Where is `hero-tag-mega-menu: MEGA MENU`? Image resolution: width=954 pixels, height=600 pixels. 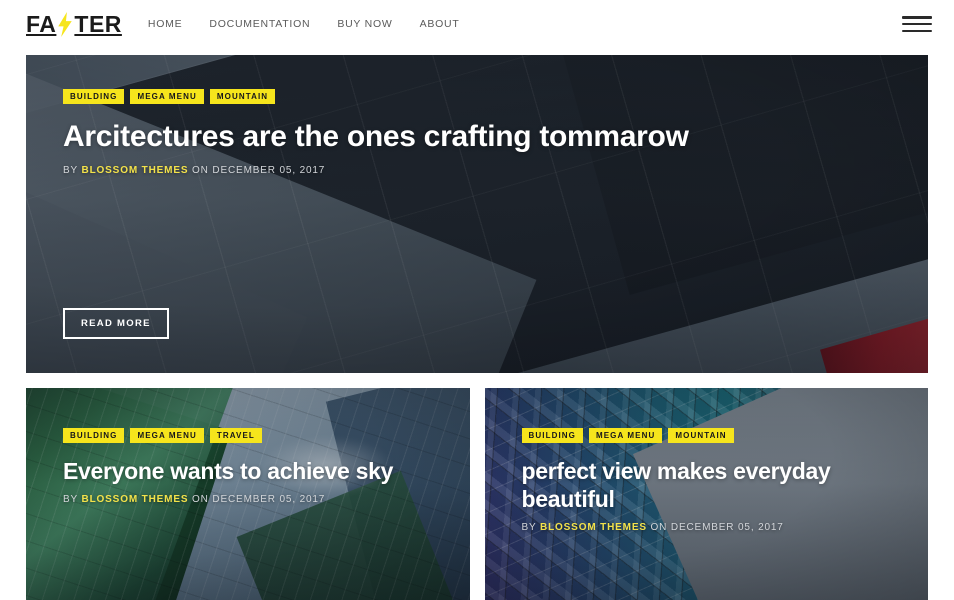 hero-tag-mega-menu: MEGA MENU is located at coordinates (167, 96).